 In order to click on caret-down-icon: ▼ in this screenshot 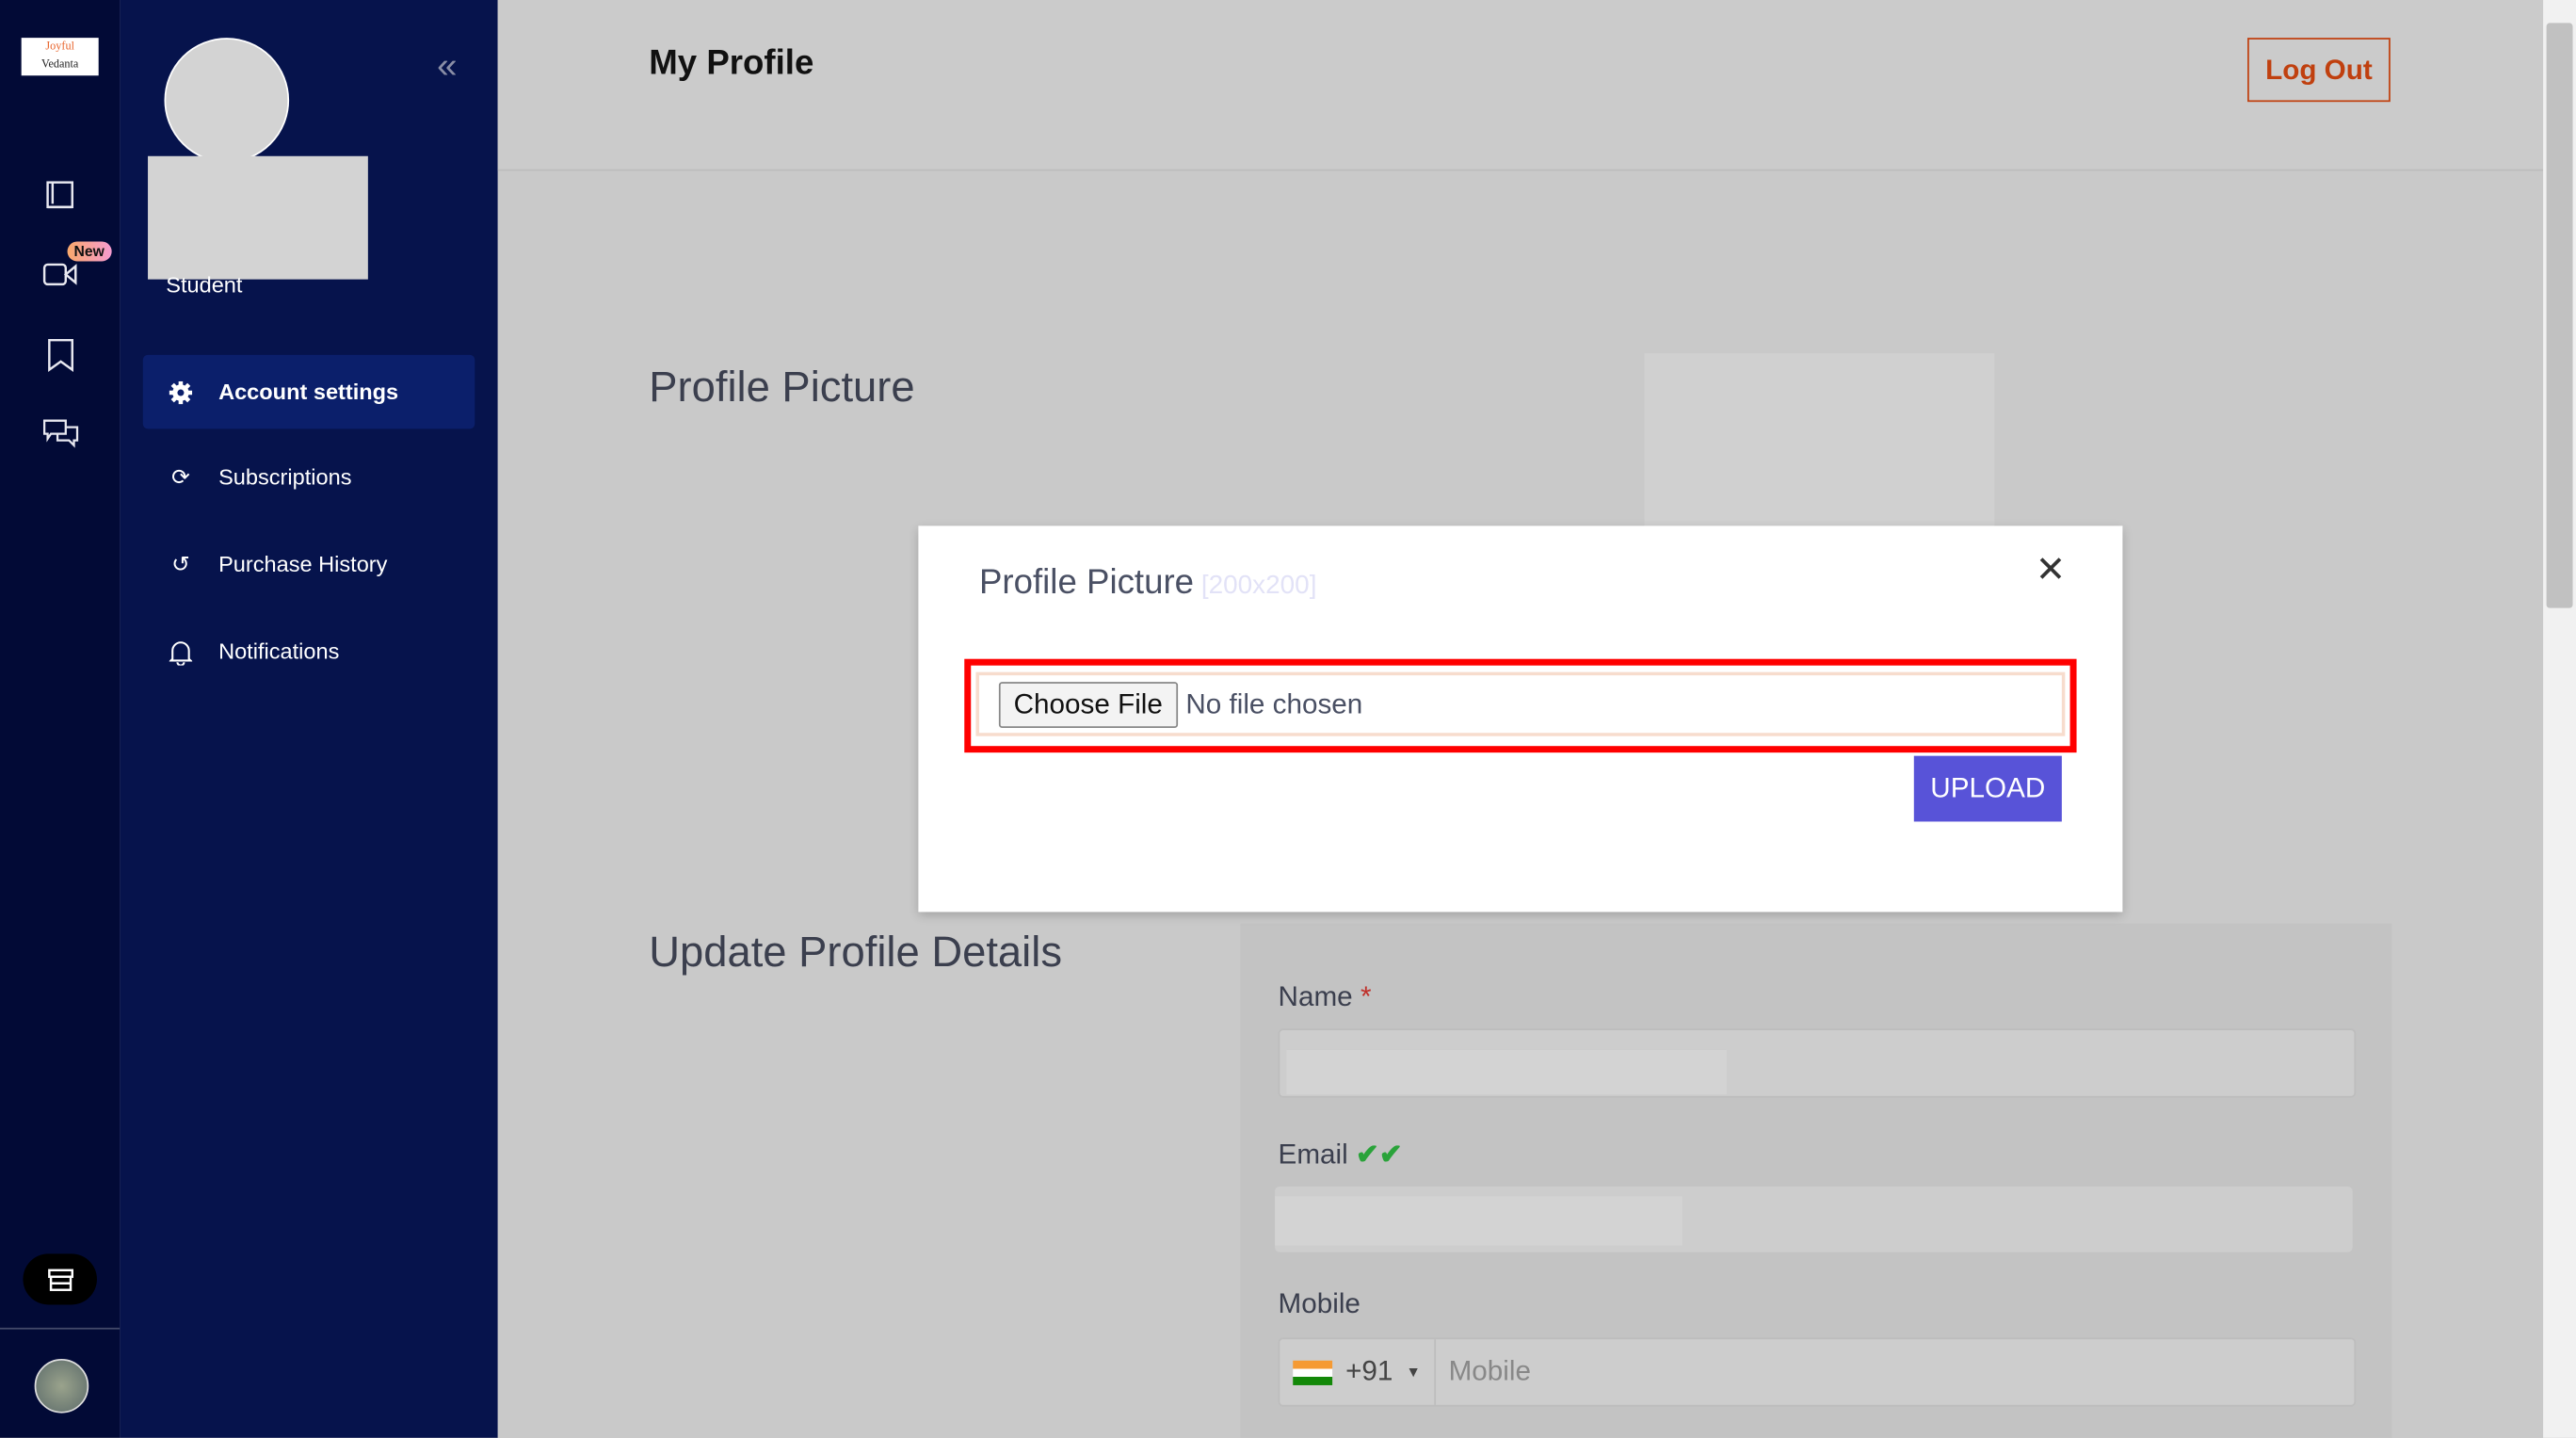, I will do `click(1413, 1372)`.